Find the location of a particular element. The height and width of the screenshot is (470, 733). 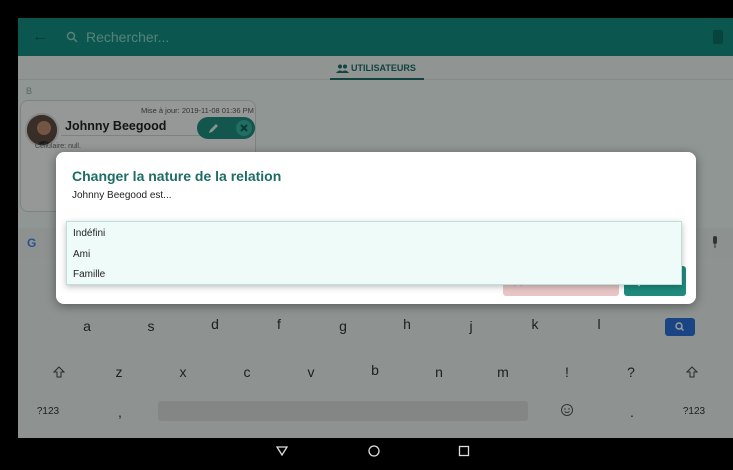

relation-dropdown: Indéfini Ami Famille is located at coordinates (374, 253).